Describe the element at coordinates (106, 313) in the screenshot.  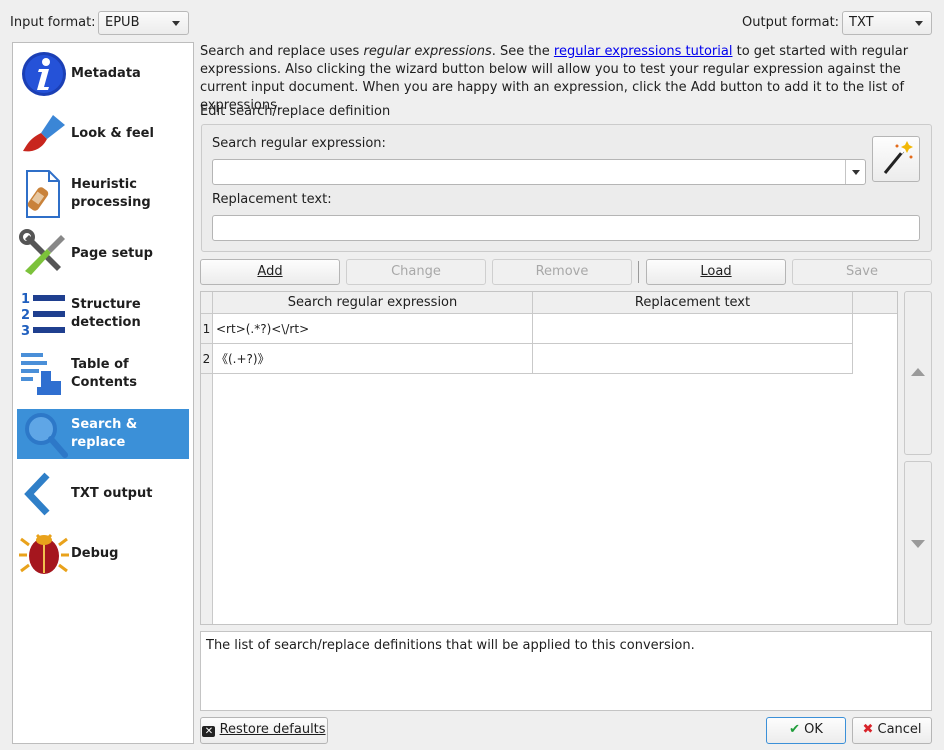
I see `sidebar-item-text: Structure detection` at that location.